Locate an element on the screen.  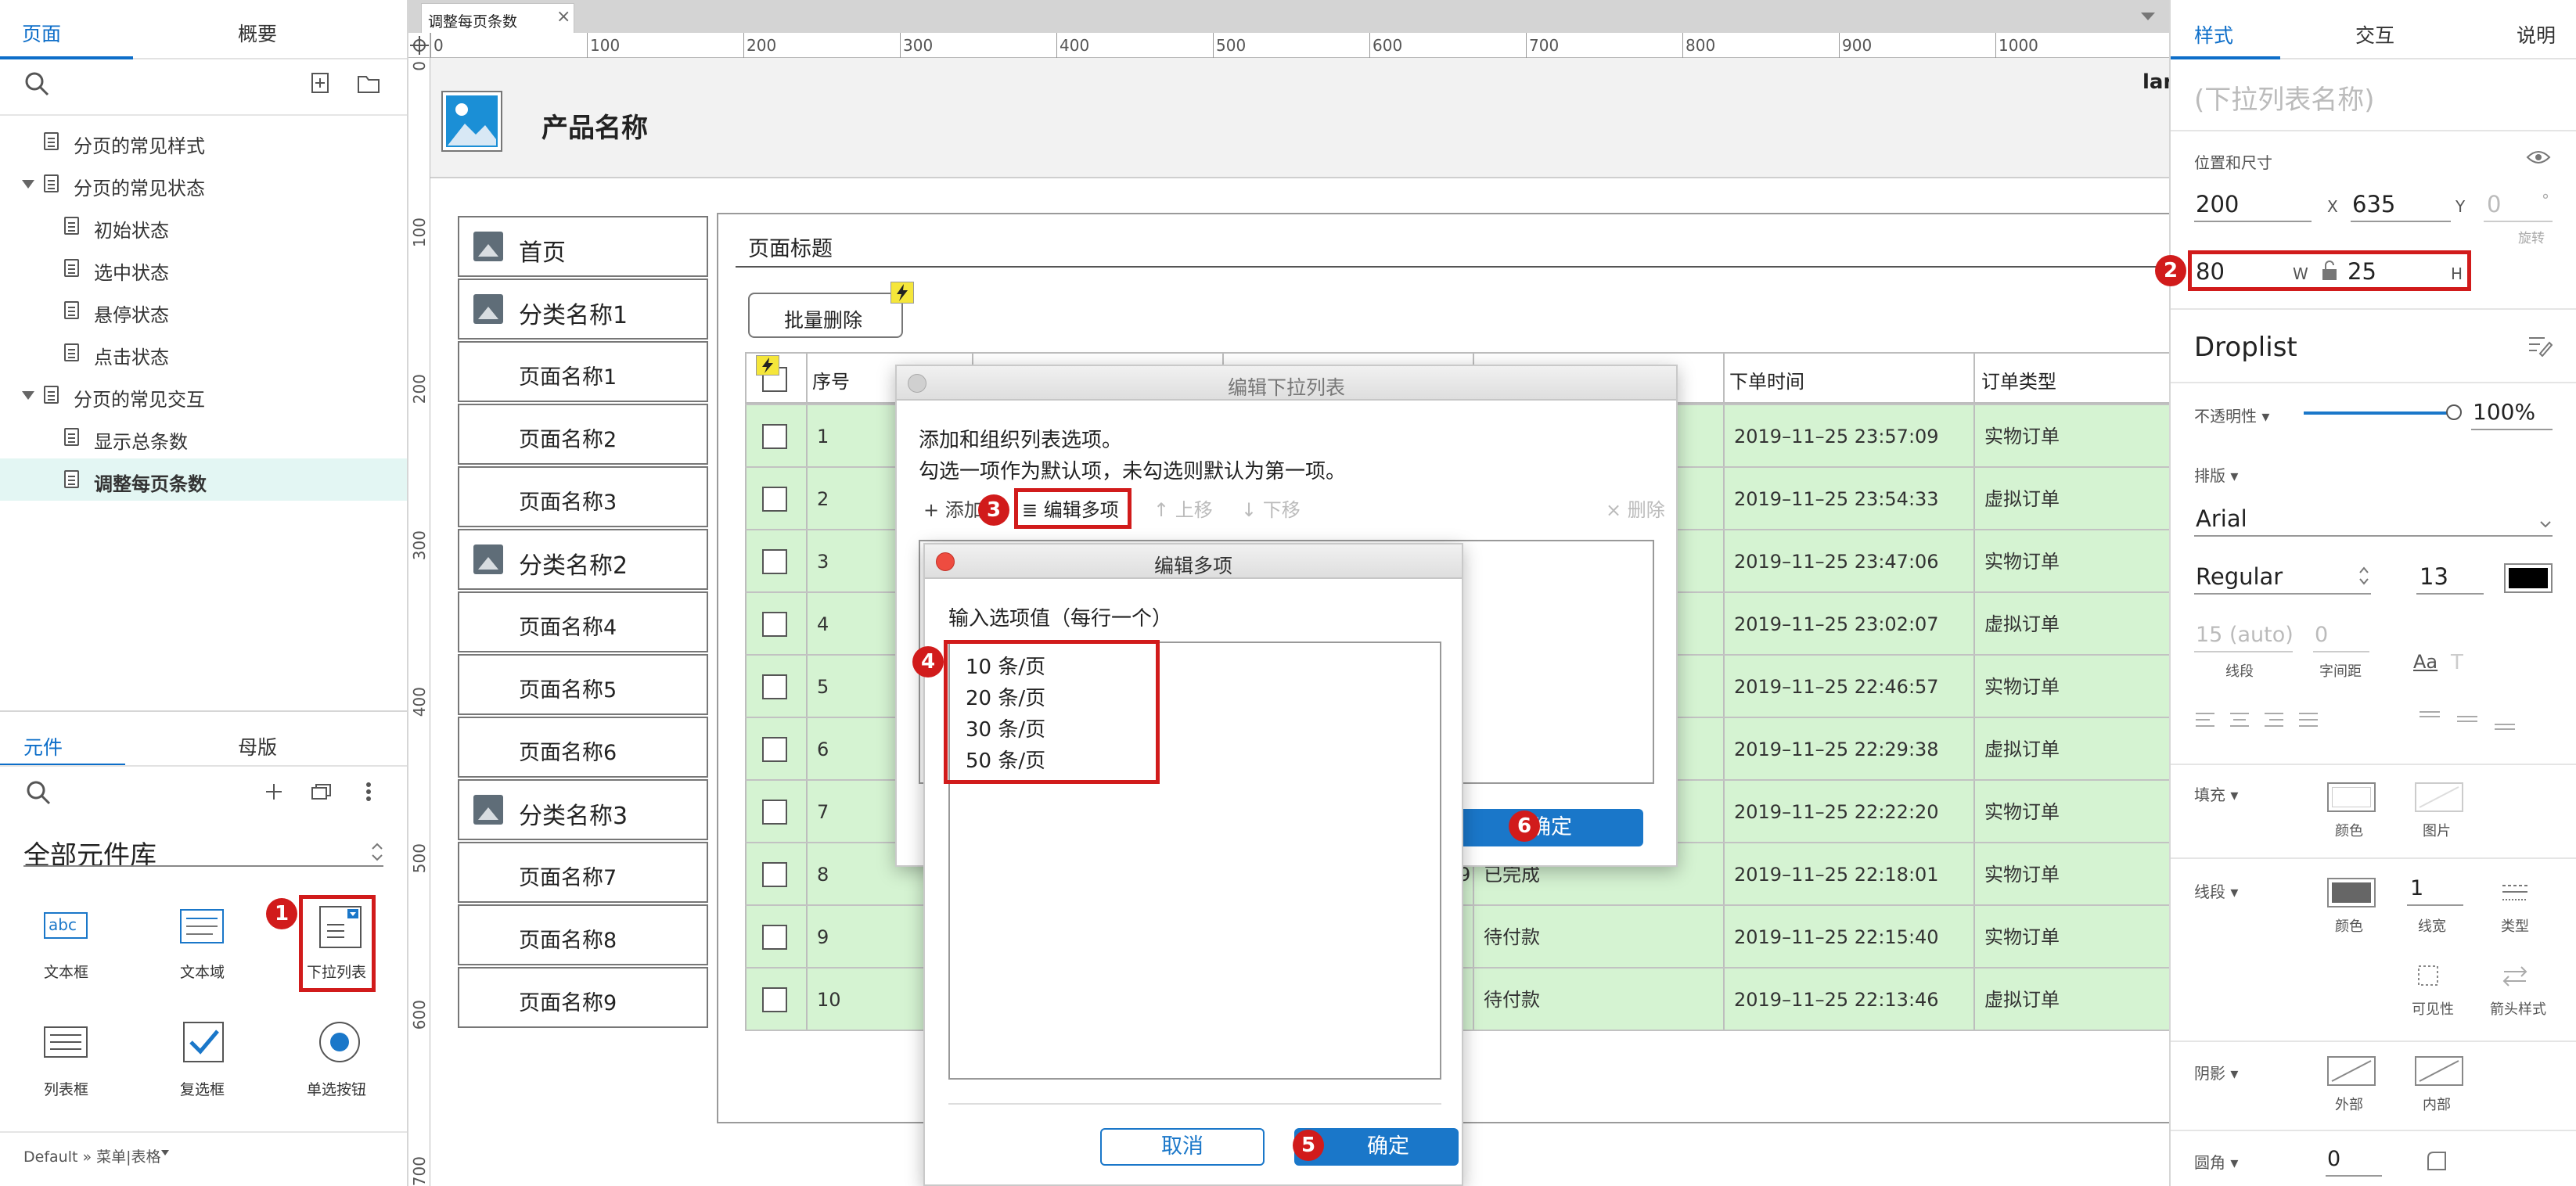
dialog-titlebar: 编辑多项 is located at coordinates (1194, 561).